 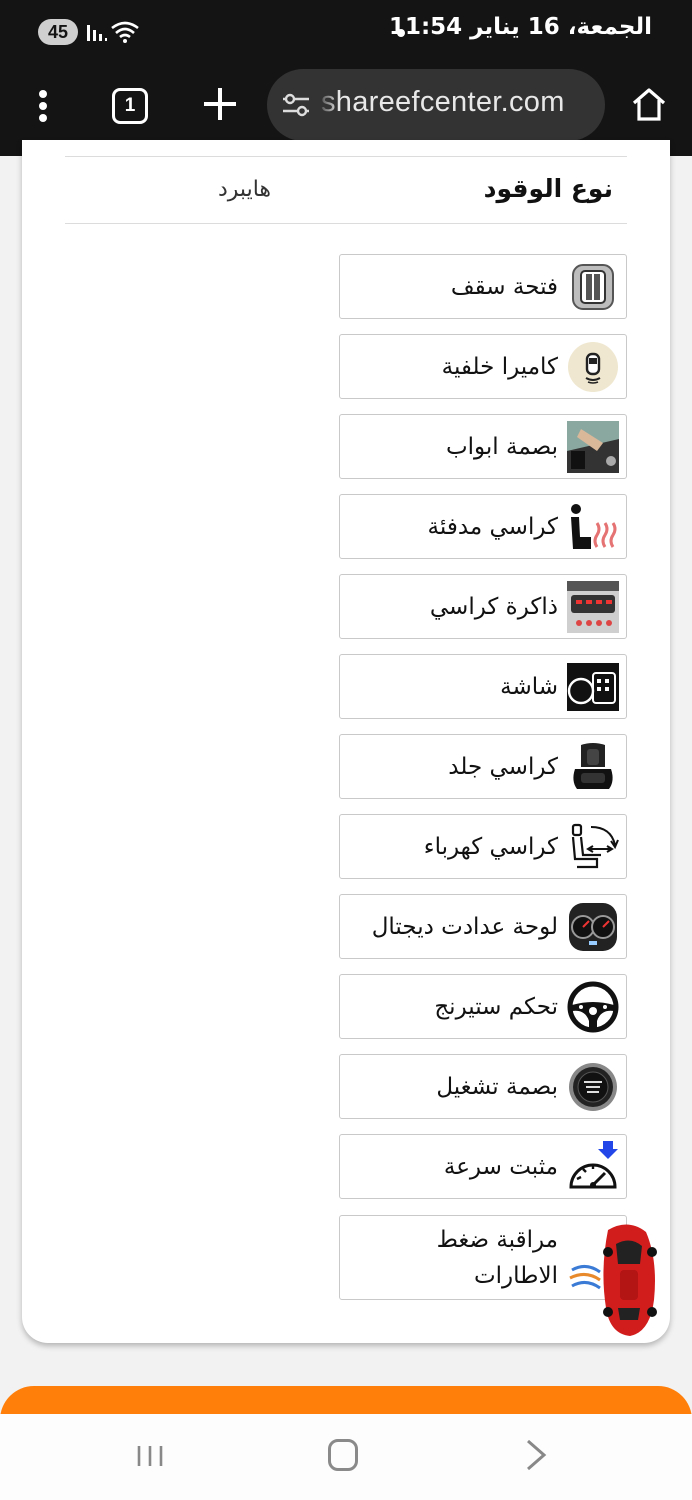 What do you see at coordinates (613, 1280) in the screenshot?
I see `tire-pressure-icon` at bounding box center [613, 1280].